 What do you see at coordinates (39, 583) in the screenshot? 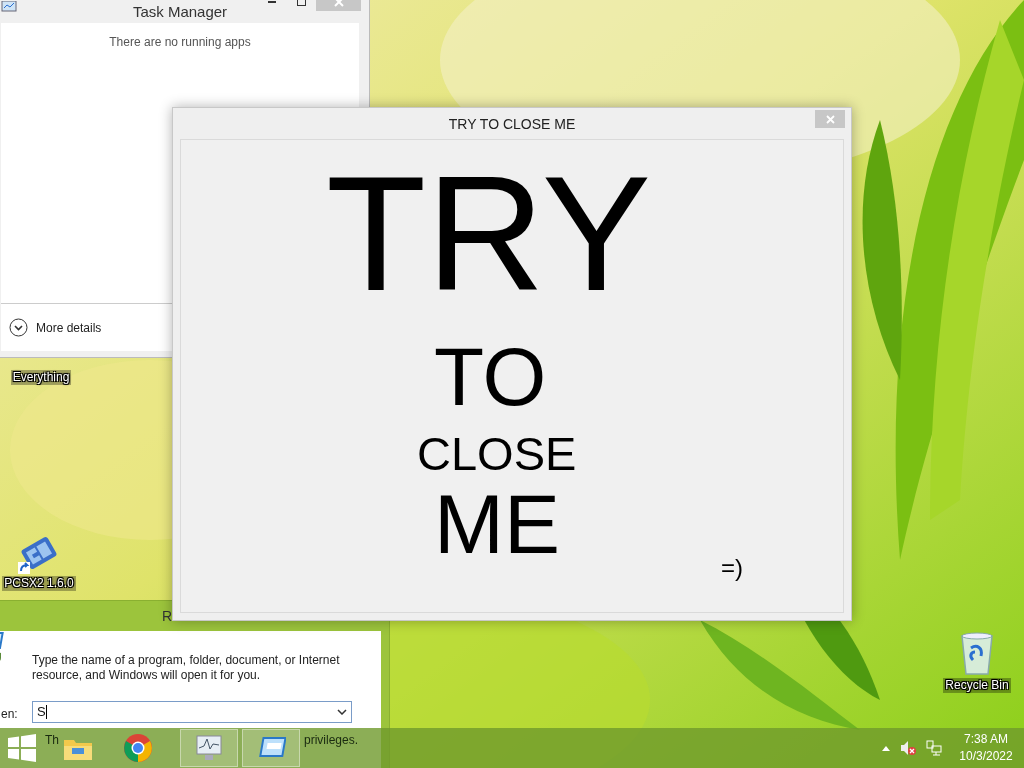
I see `icon-label: PCSX2 1.6.0` at bounding box center [39, 583].